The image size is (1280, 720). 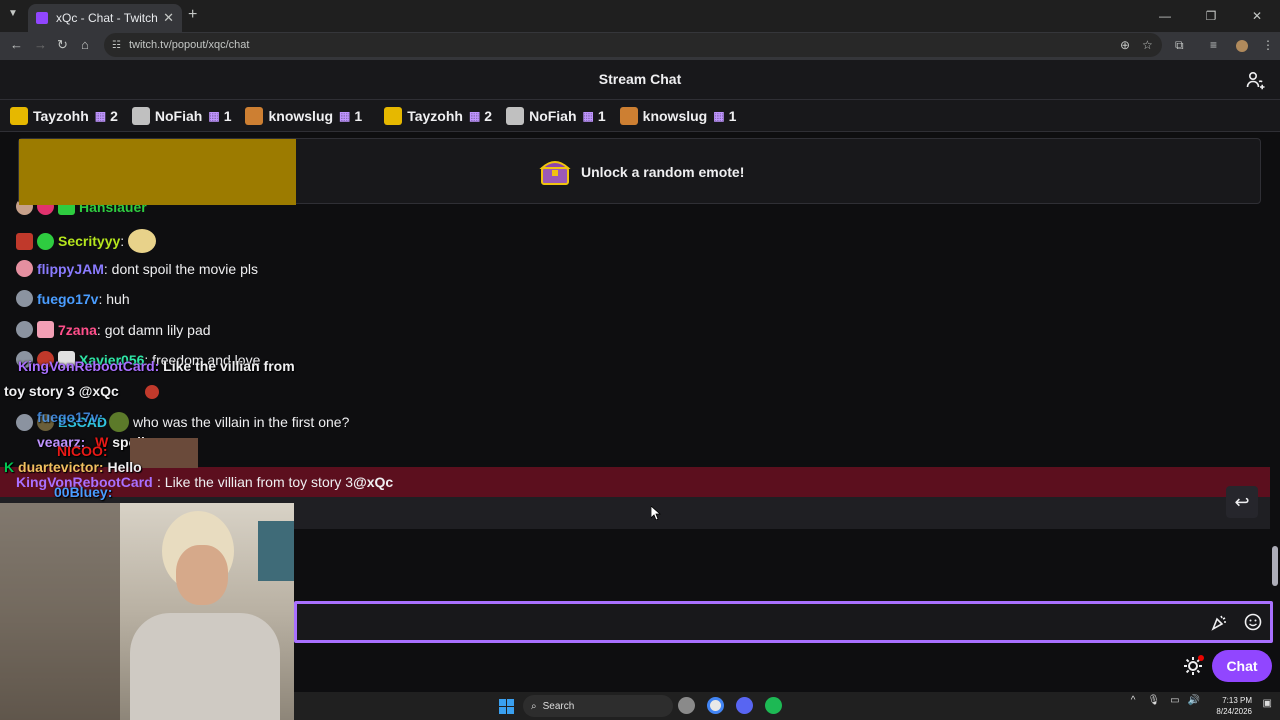 What do you see at coordinates (715, 705) in the screenshot?
I see `chrome-icon` at bounding box center [715, 705].